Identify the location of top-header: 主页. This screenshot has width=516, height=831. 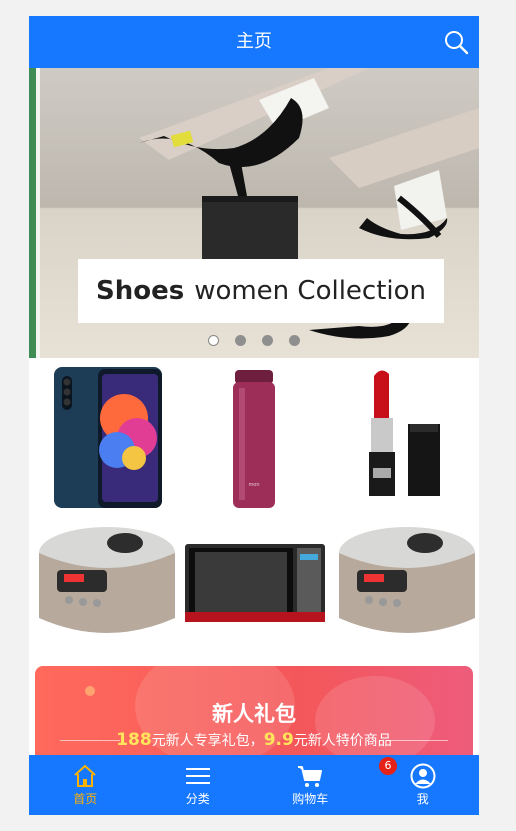
(254, 42).